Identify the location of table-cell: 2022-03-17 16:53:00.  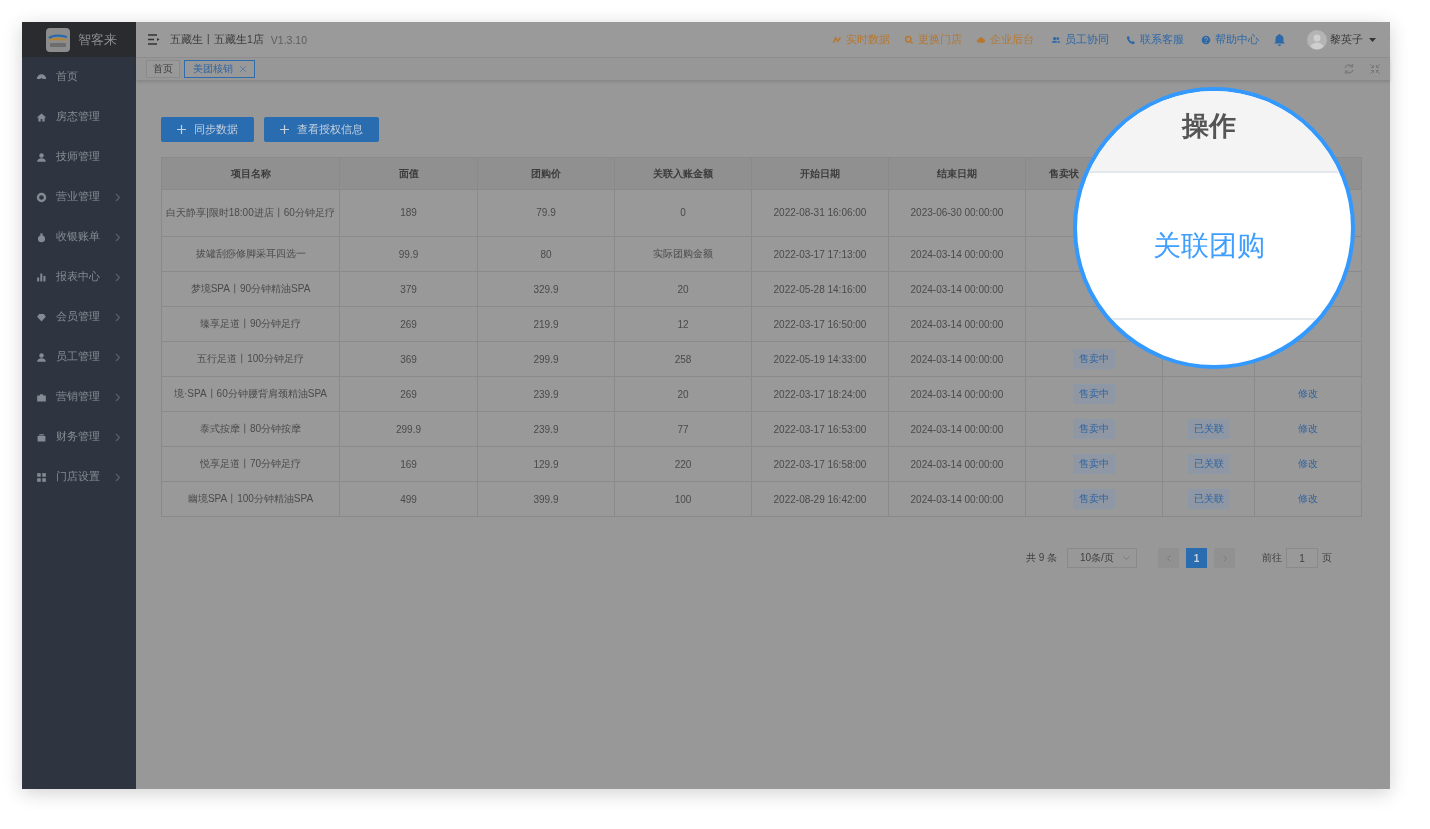
(820, 429).